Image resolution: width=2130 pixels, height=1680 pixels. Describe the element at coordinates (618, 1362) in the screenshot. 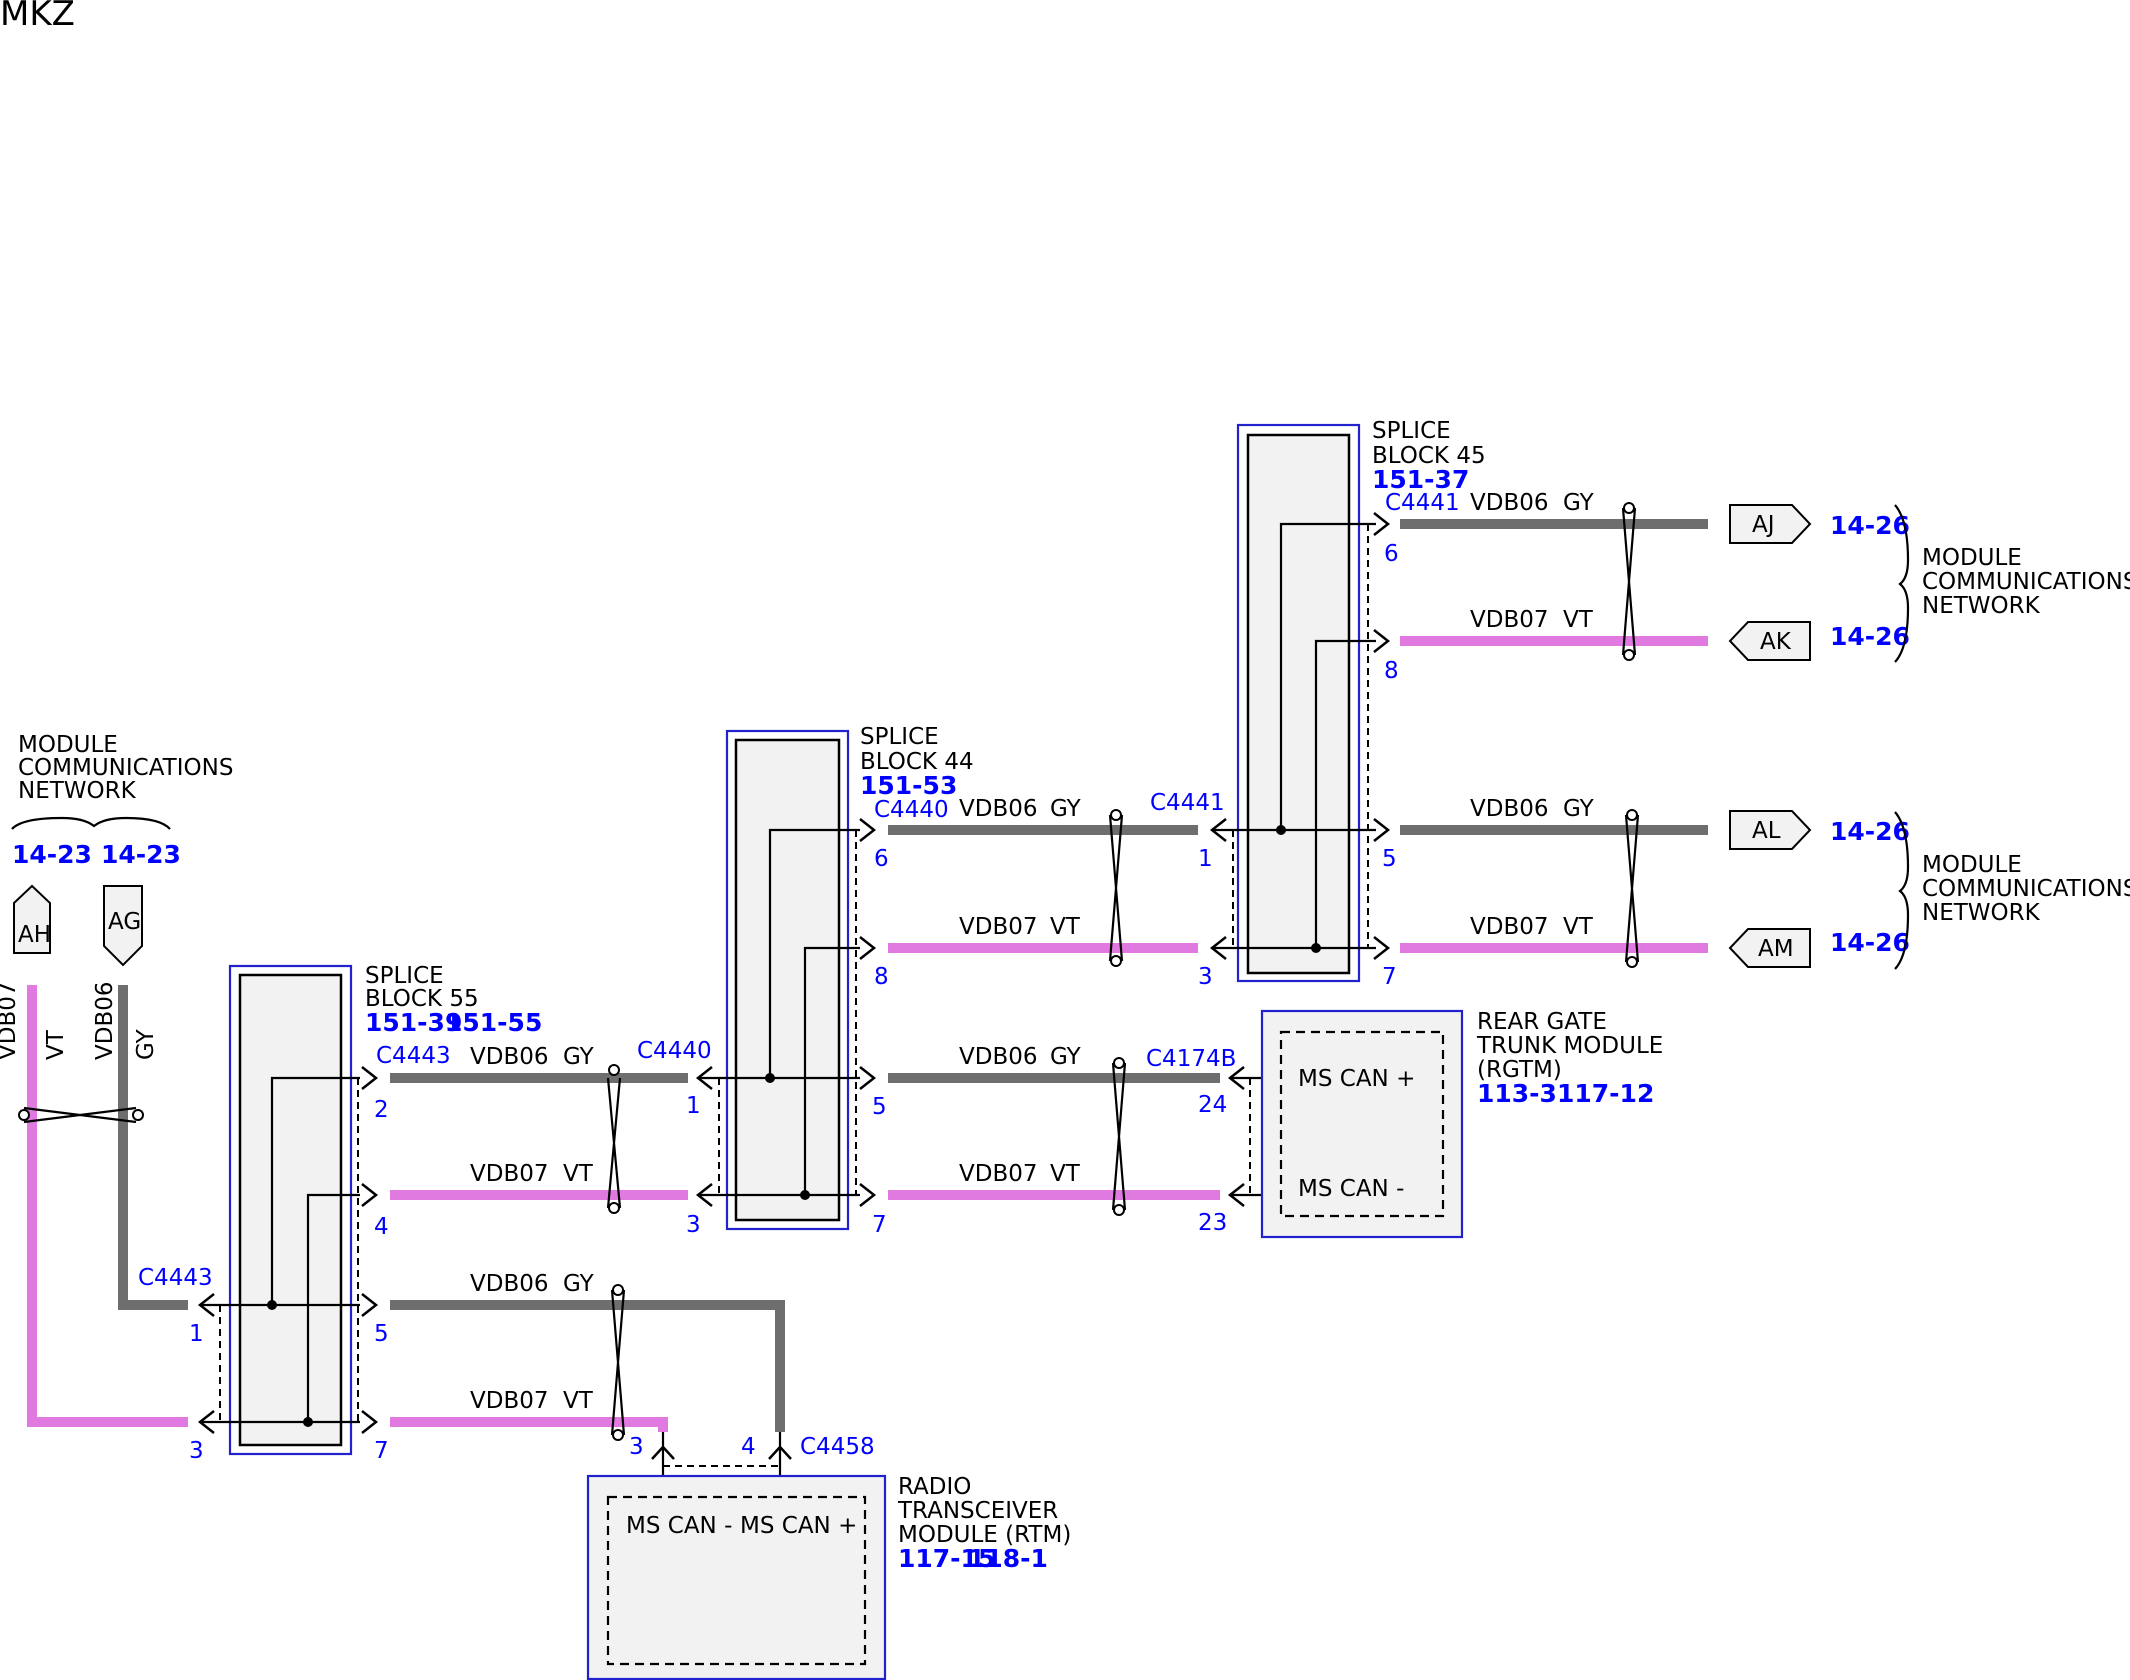

I see `twist-b` at that location.